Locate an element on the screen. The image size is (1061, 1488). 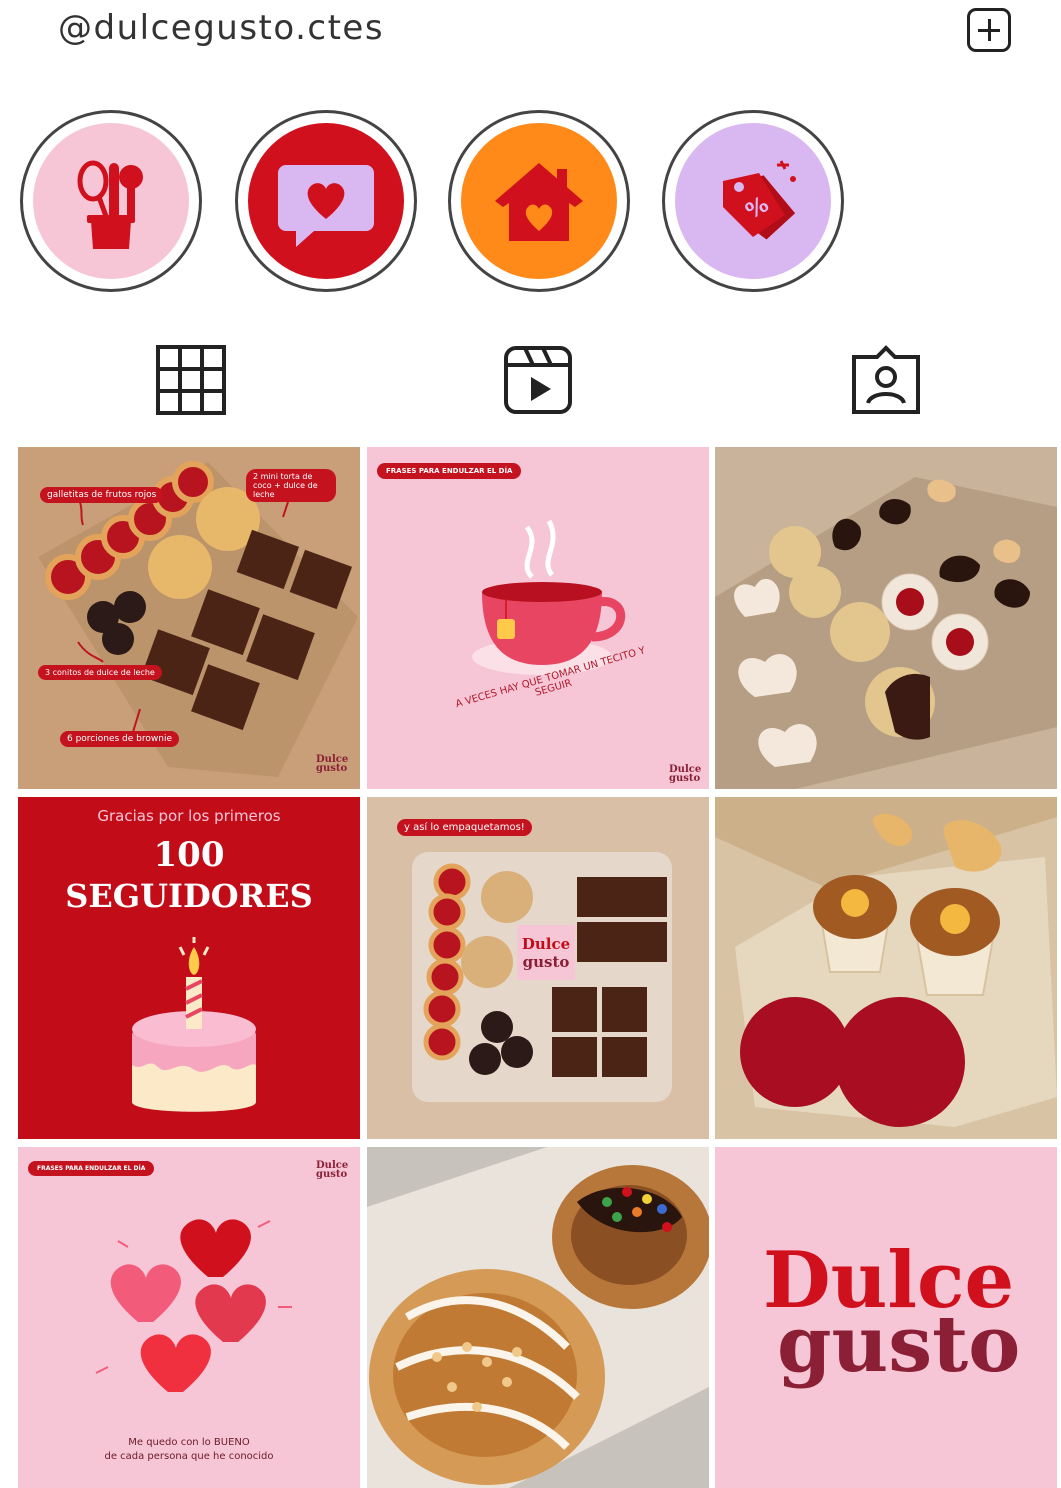
highlight-messages is located at coordinates (326, 201).